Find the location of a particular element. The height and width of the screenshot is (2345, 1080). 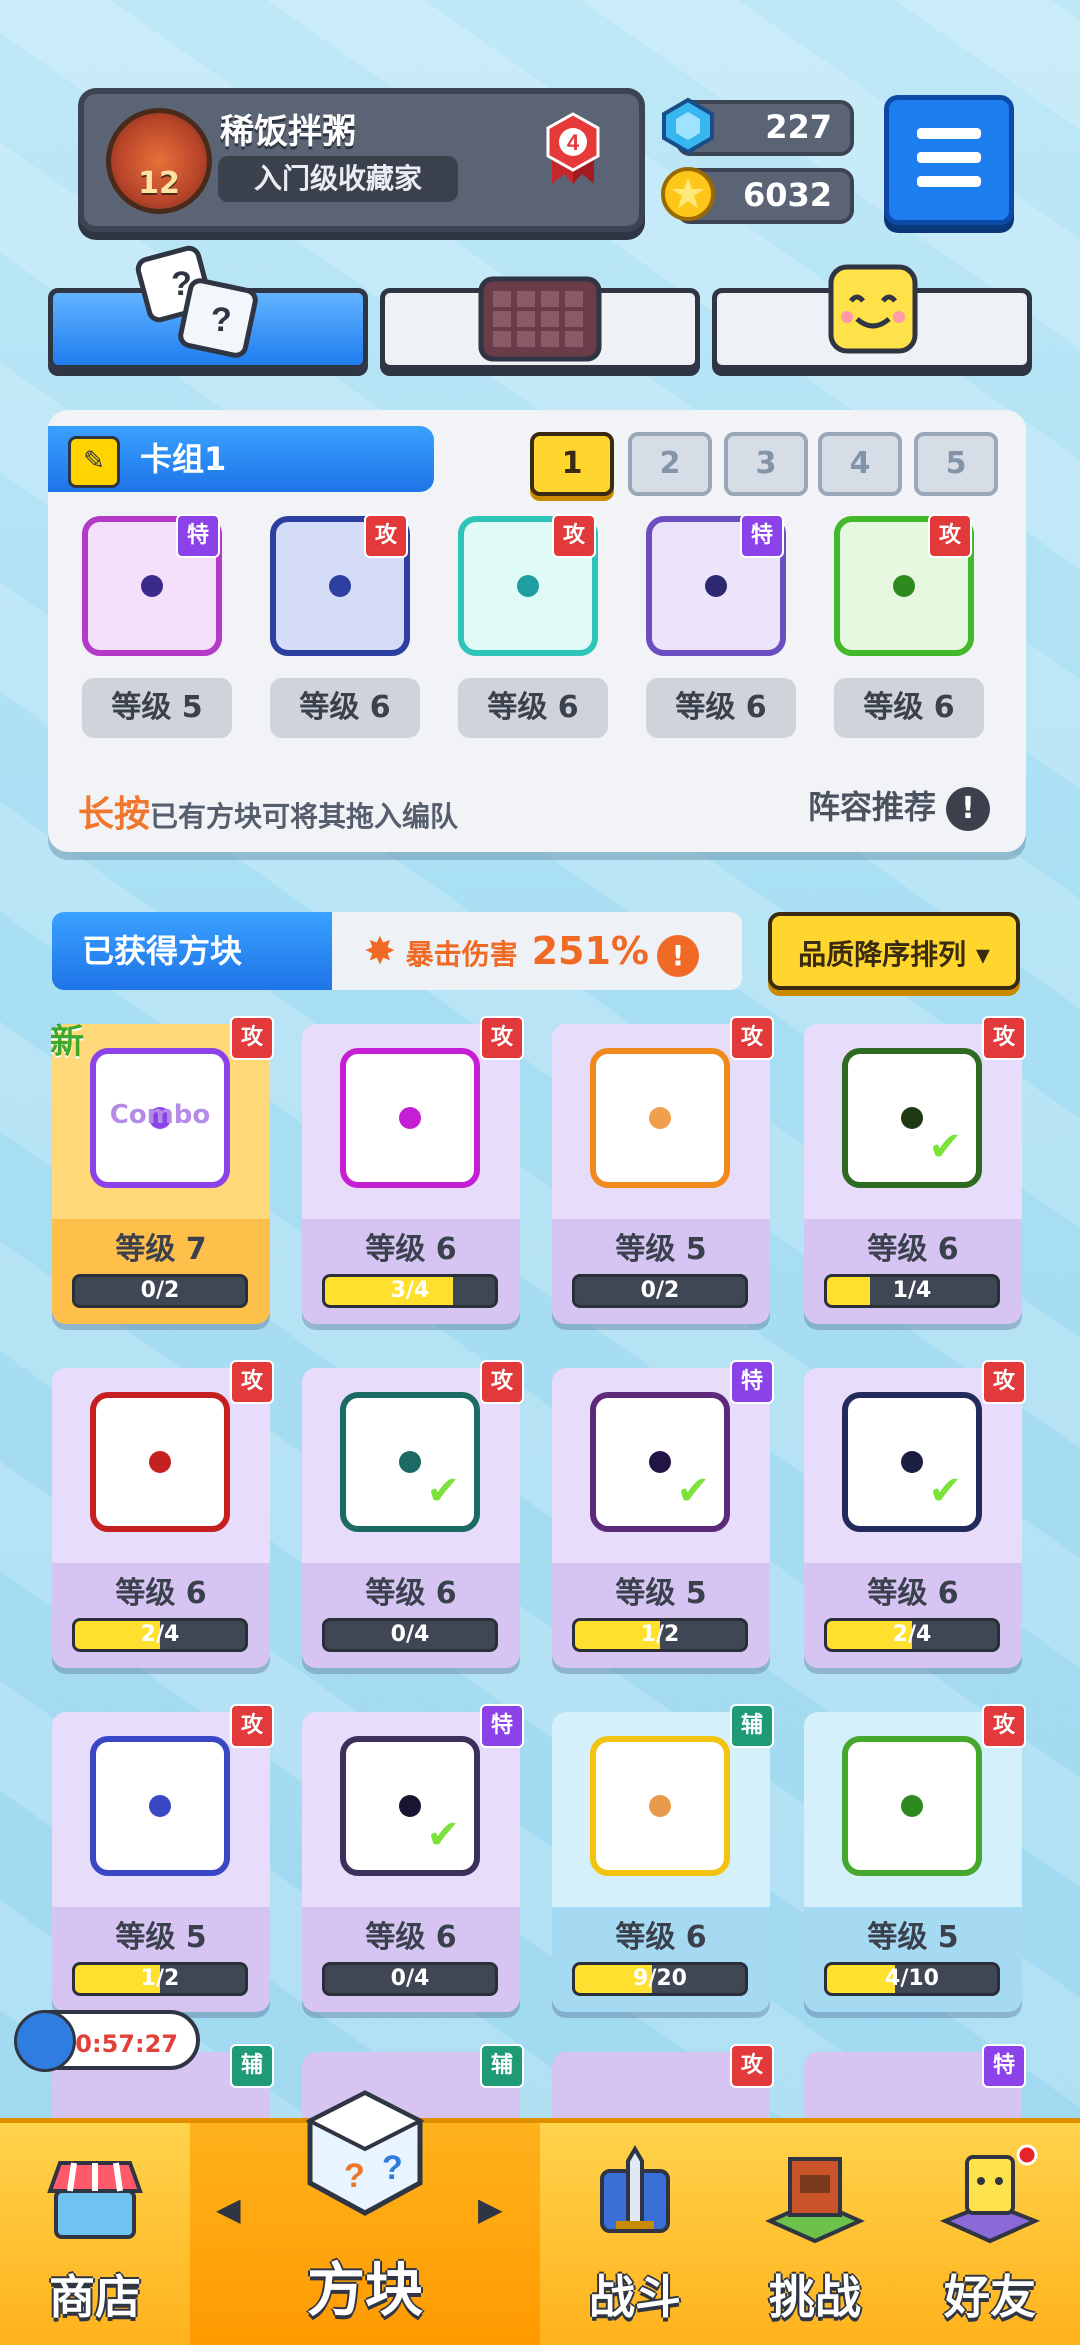

collection-card: ✔ 特等级 5 1/2 is located at coordinates (663, 1514).